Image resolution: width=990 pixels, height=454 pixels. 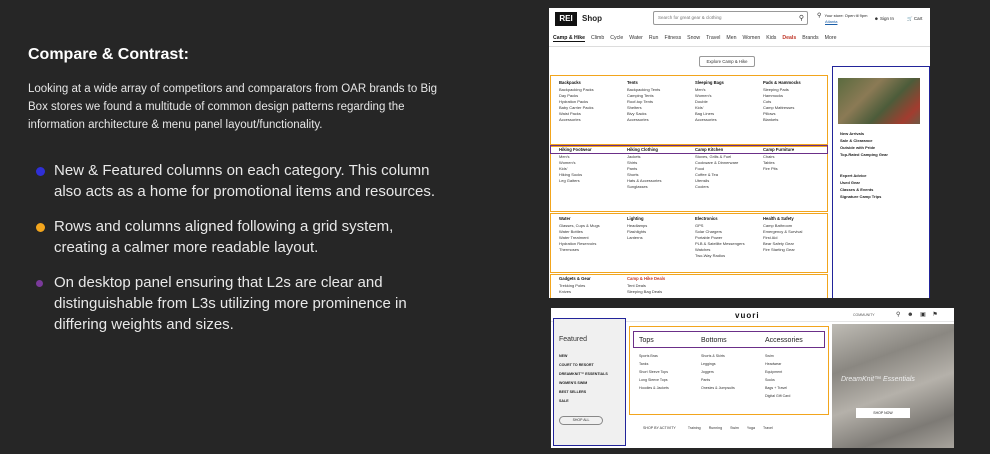 I want to click on featured-link: SALE, so click(x=583, y=401).